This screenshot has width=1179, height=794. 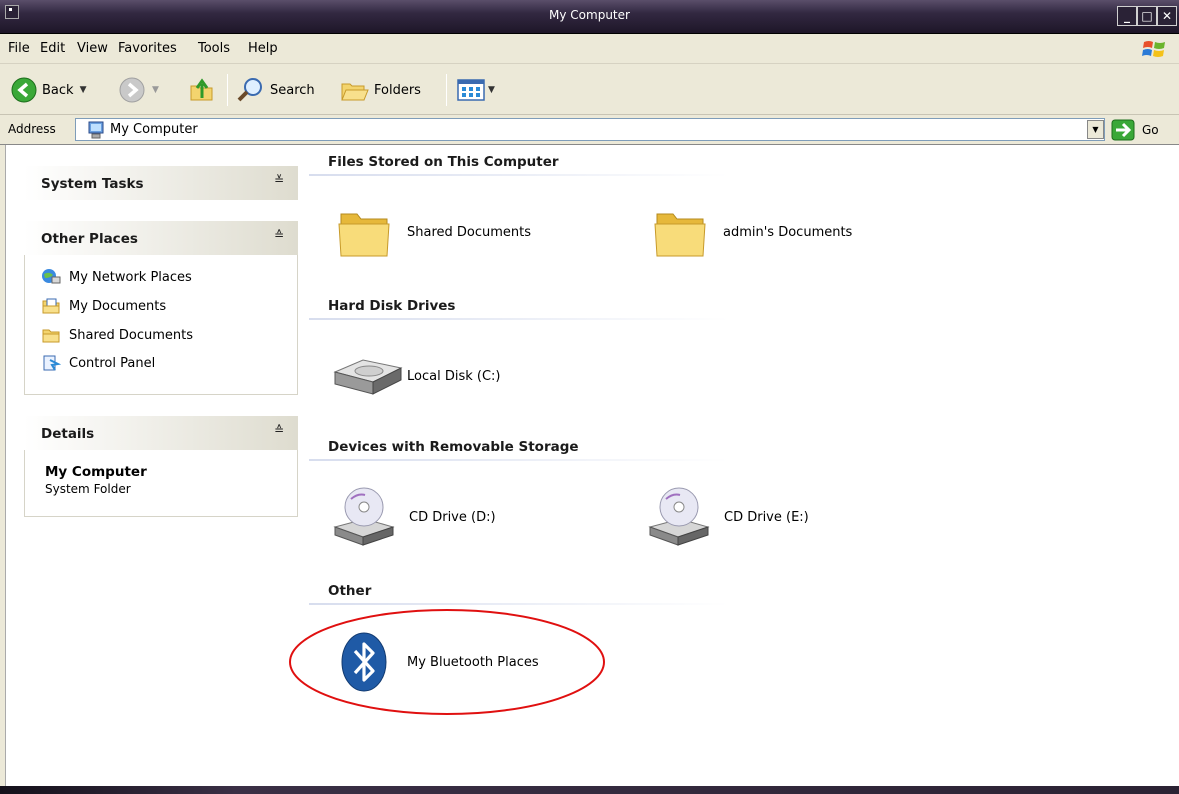 I want to click on control-panel-icon, so click(x=52, y=363).